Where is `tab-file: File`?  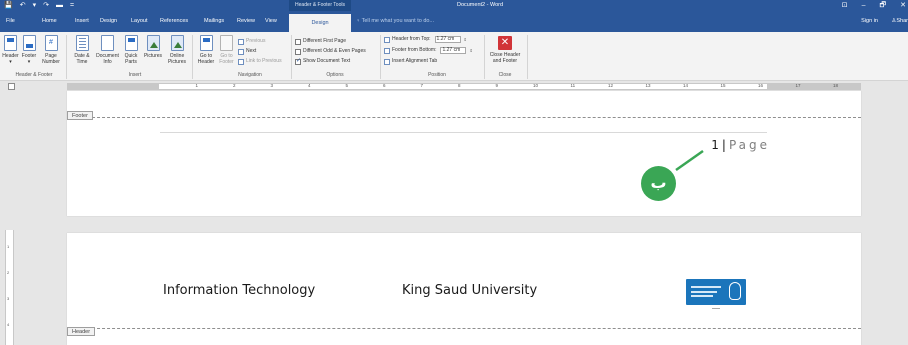 tab-file: File is located at coordinates (10, 21).